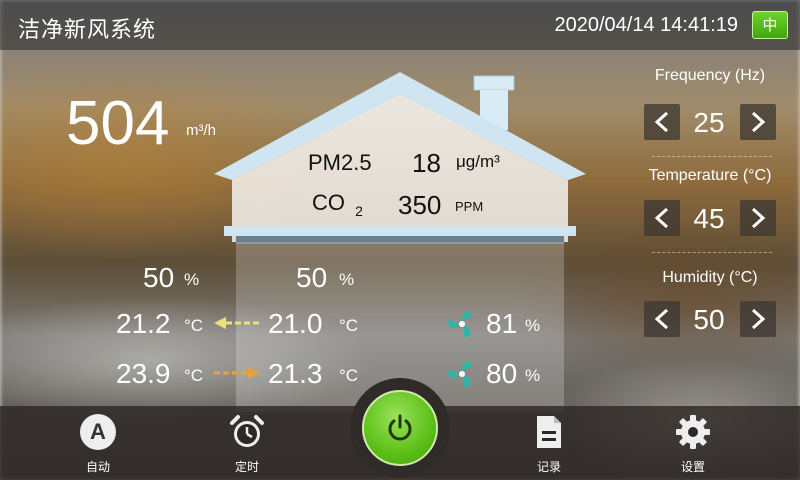 The image size is (800, 480). What do you see at coordinates (710, 75) in the screenshot?
I see `frequency-label: Frequency (Hz)` at bounding box center [710, 75].